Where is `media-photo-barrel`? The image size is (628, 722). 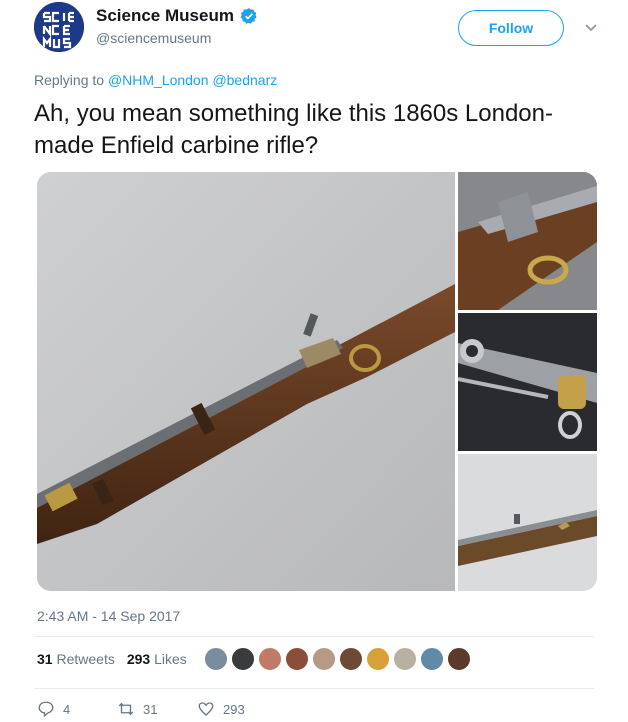
media-photo-barrel is located at coordinates (527, 382).